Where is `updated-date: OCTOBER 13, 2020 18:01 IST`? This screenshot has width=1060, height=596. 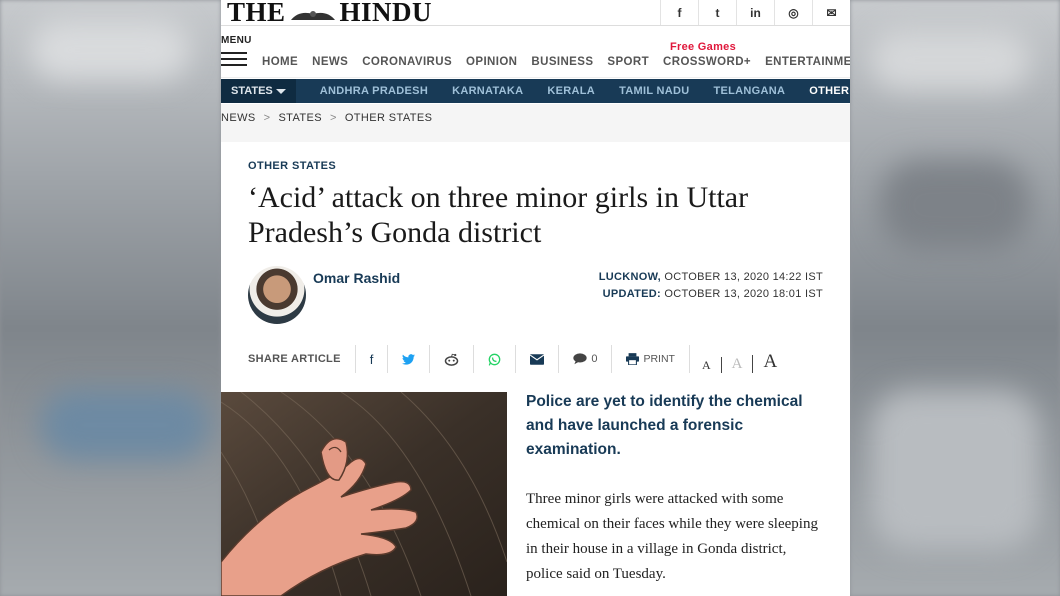 updated-date: OCTOBER 13, 2020 18:01 IST is located at coordinates (743, 294).